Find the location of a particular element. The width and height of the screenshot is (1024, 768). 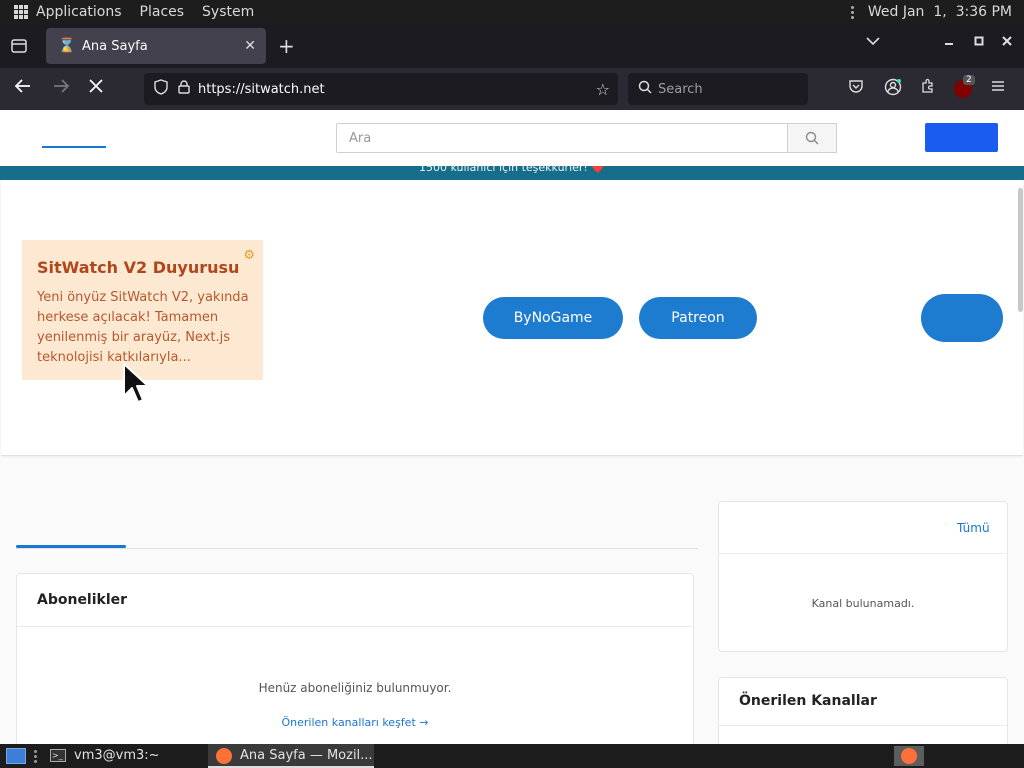

url-bar: https://sitwatch.net ☆ is located at coordinates (381, 89).